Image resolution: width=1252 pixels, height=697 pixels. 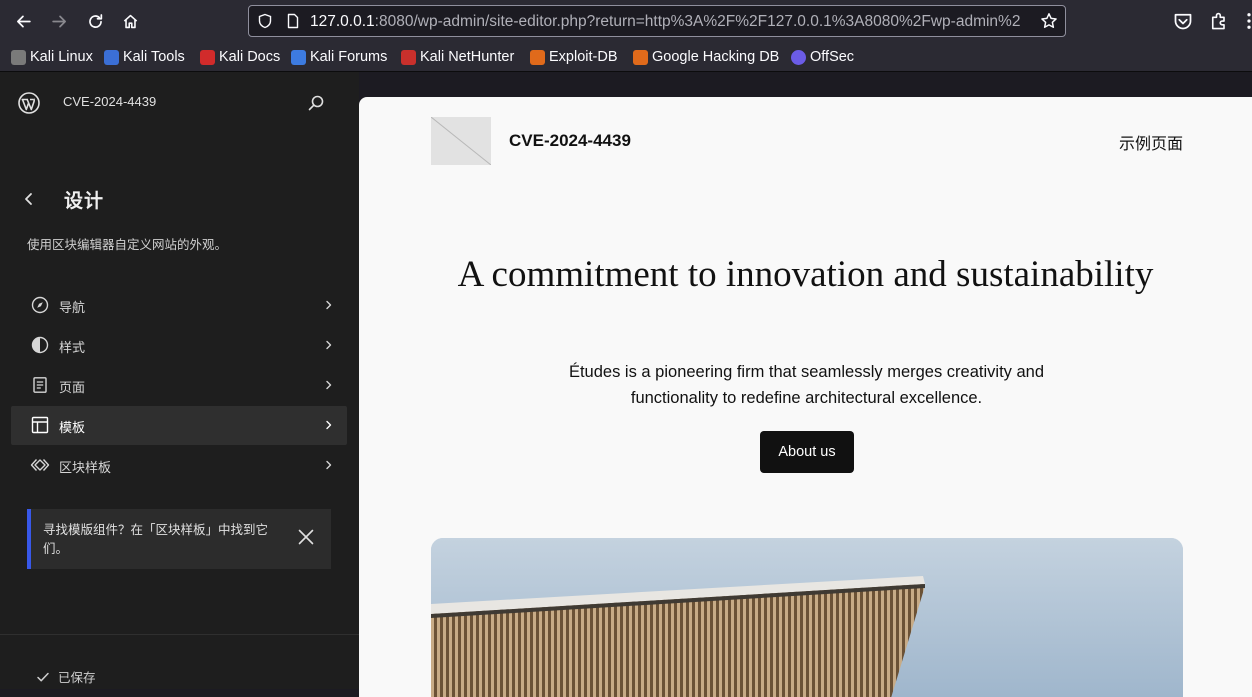 I want to click on bookmark-kali-tools: Kali Tools, so click(x=144, y=57).